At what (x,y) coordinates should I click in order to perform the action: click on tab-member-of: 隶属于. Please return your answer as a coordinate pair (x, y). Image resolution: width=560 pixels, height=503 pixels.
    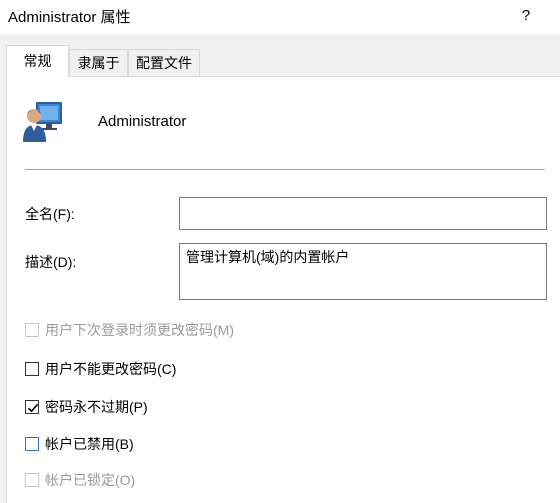
    Looking at the image, I should click on (98, 62).